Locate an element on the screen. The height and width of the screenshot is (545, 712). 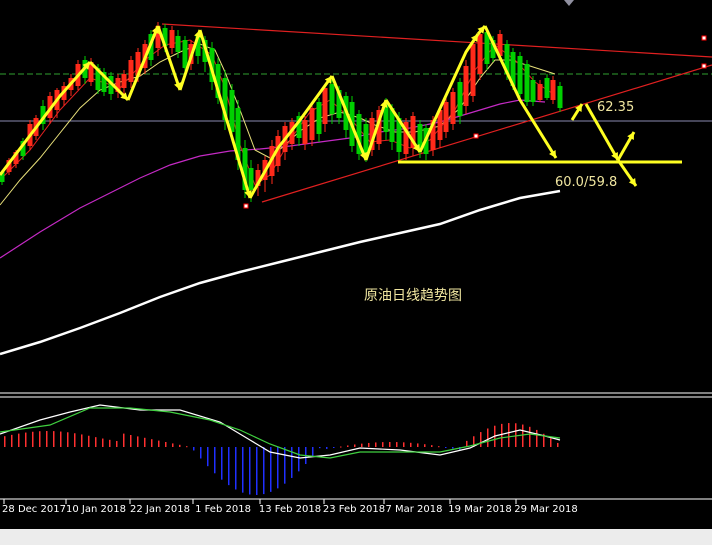
chart-title: 原油日线趋势图 is located at coordinates (413, 296).